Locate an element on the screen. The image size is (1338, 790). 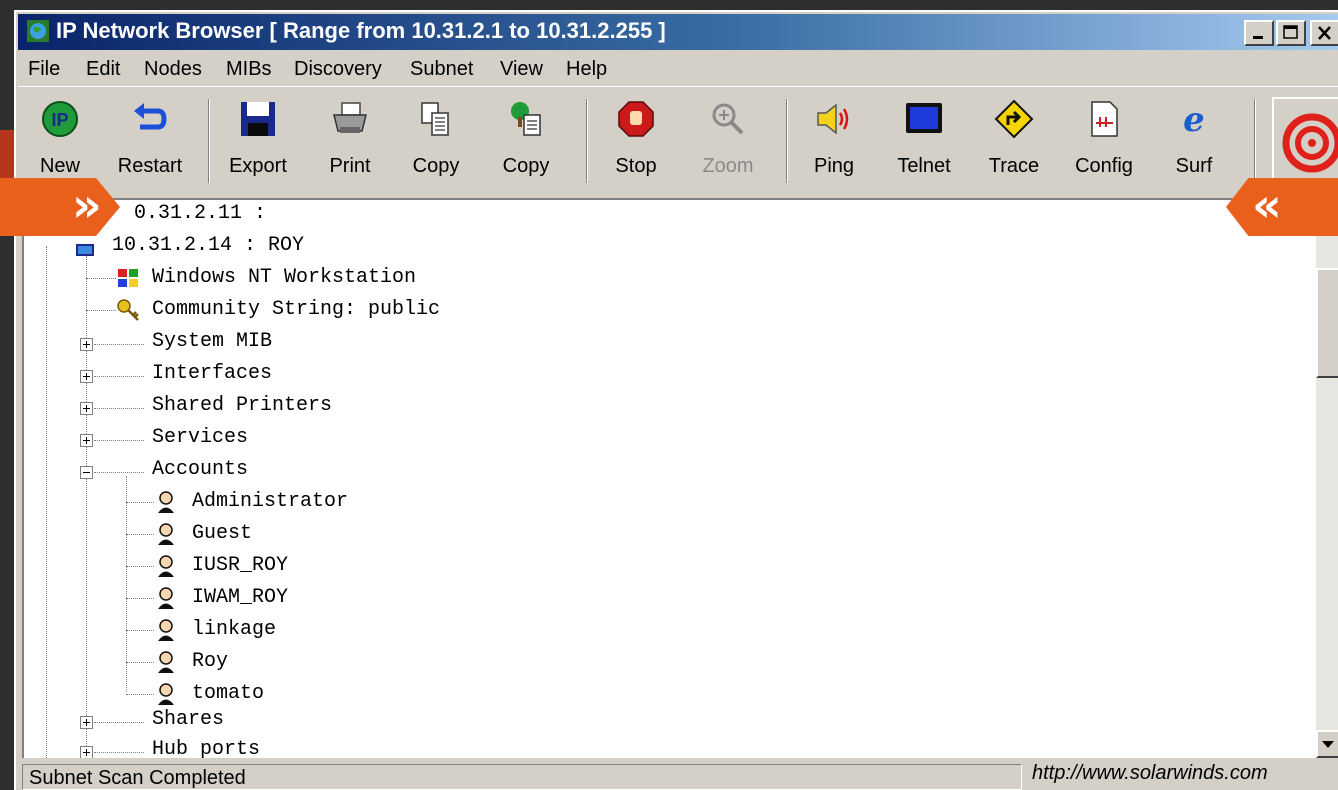
community-string-label: Community String: public is located at coordinates (296, 309).